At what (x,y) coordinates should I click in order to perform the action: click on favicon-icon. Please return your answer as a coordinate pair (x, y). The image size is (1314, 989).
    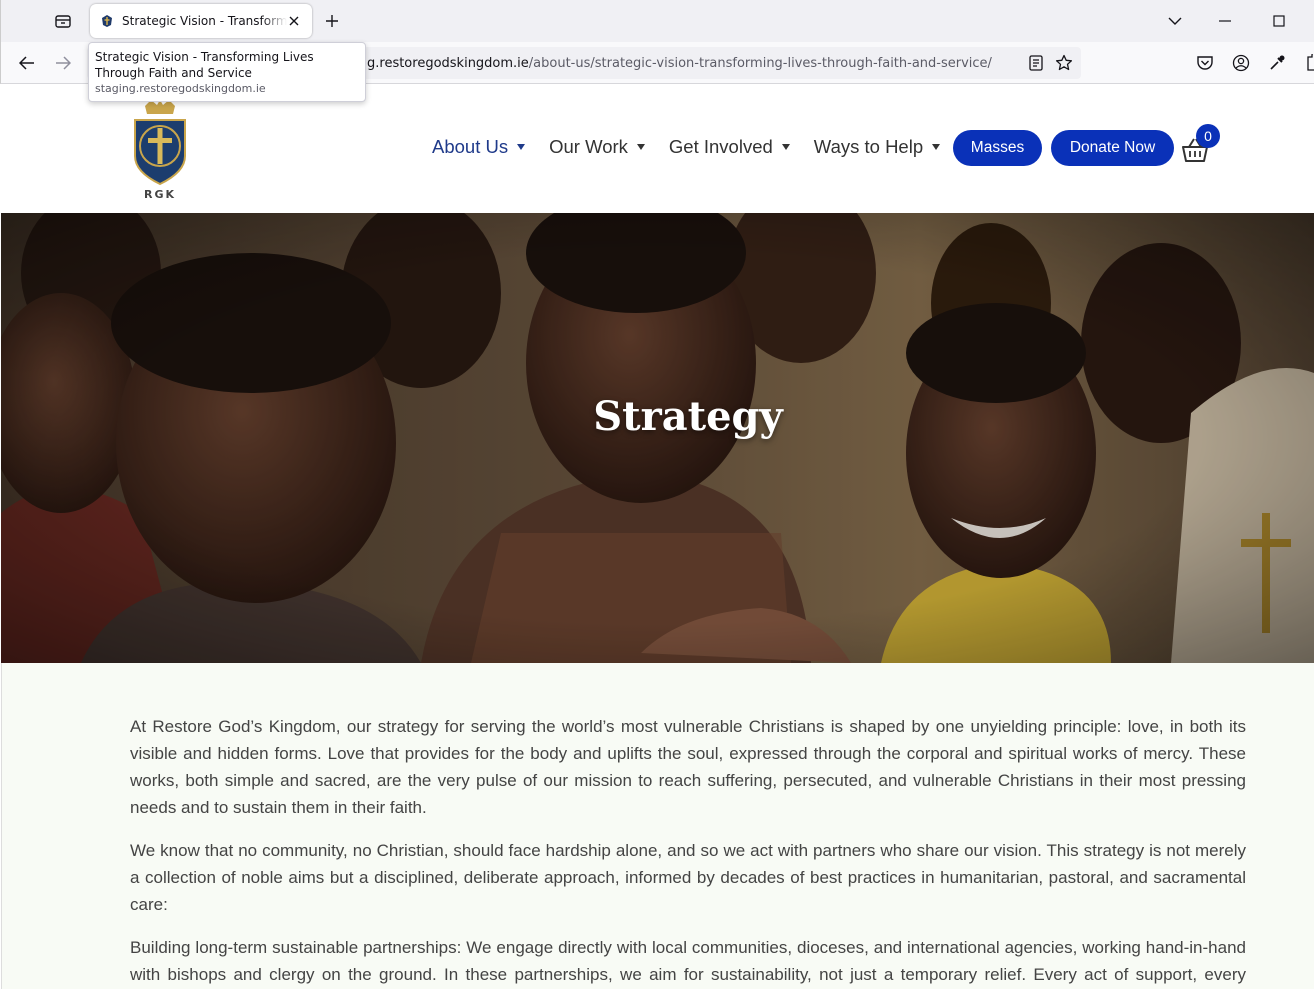
    Looking at the image, I should click on (107, 21).